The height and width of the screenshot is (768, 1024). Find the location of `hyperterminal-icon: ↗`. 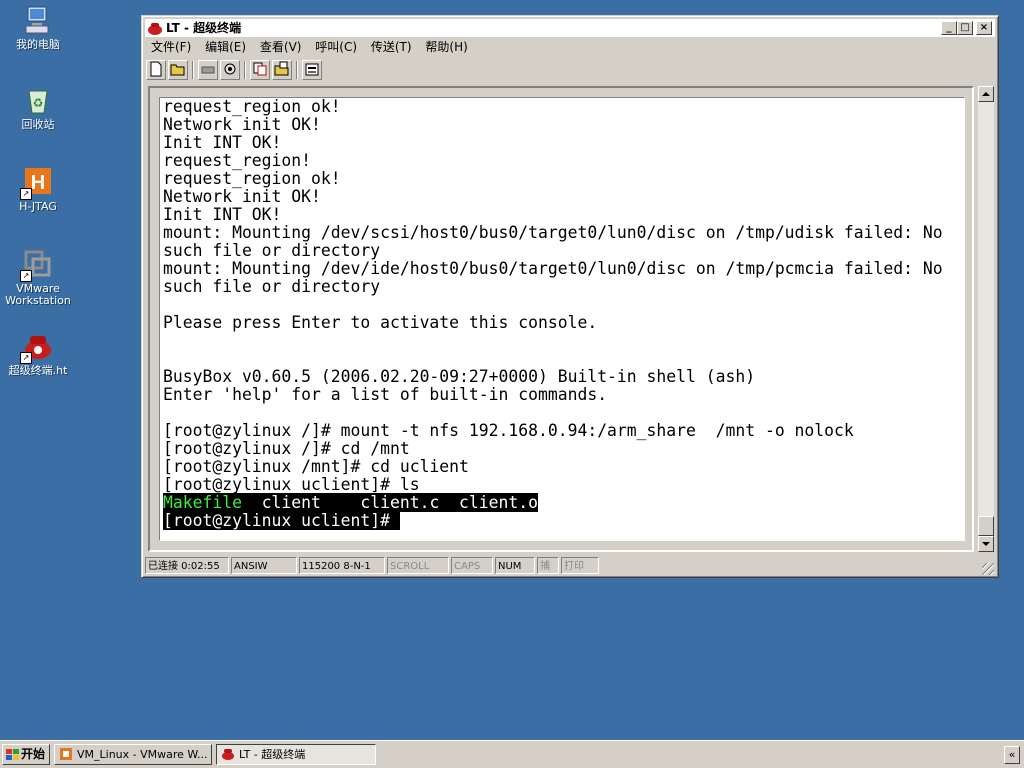

hyperterminal-icon: ↗ is located at coordinates (37, 347).